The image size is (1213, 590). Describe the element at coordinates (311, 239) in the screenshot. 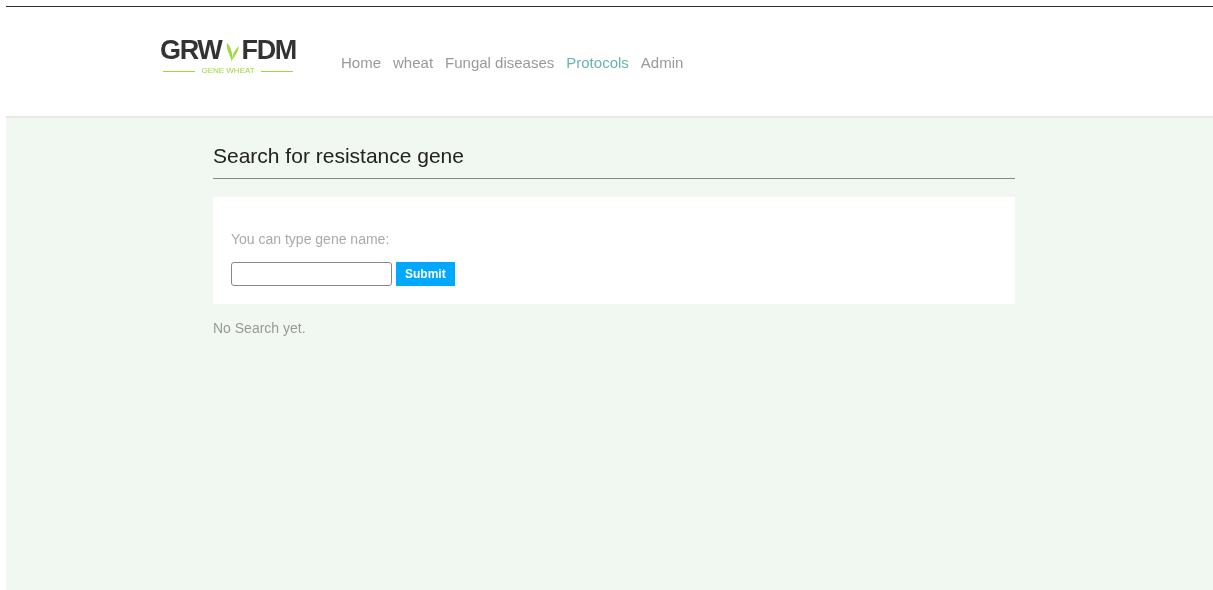

I see `search-prompt: You can type gene name:` at that location.